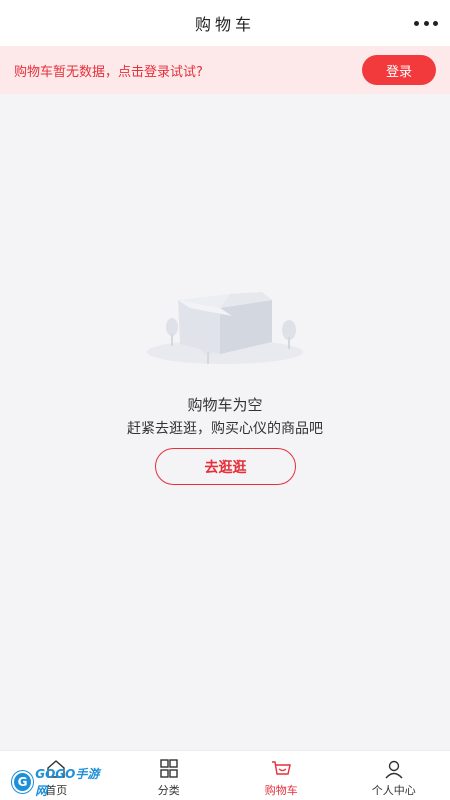 Image resolution: width=450 pixels, height=800 pixels. Describe the element at coordinates (393, 790) in the screenshot. I see `tab-label: 个人中心` at that location.